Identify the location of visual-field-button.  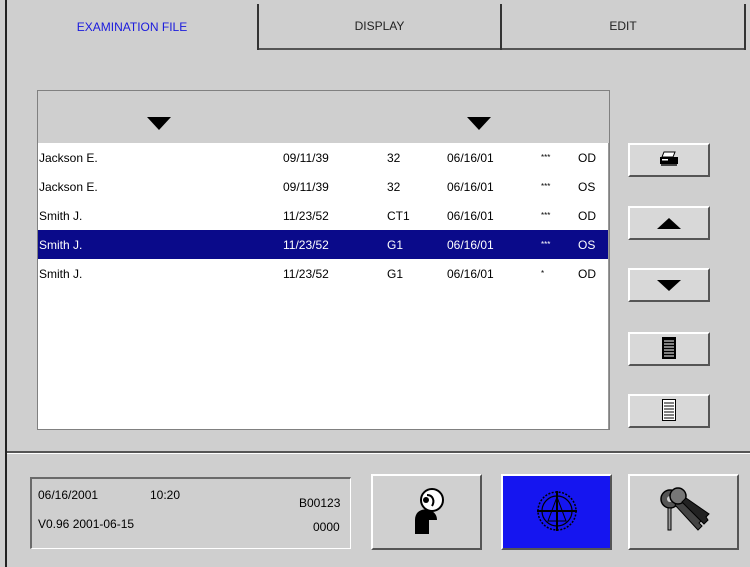
(556, 512).